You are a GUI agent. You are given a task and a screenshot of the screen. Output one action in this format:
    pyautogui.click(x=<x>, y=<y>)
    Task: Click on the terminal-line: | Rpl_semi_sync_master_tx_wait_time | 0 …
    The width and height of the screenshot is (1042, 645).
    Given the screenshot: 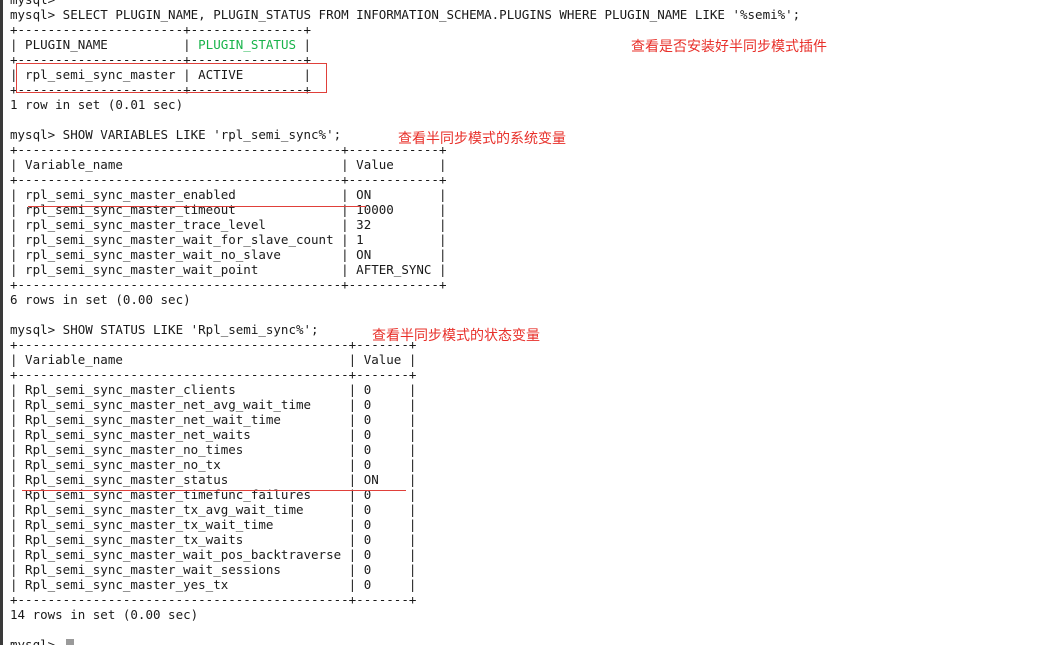 What is the action you would take?
    pyautogui.click(x=405, y=524)
    